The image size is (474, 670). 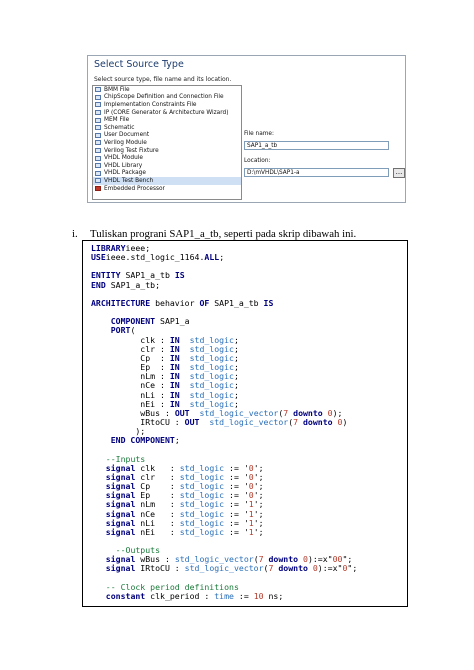 I want to click on code-token: std_logic, so click(x=202, y=531).